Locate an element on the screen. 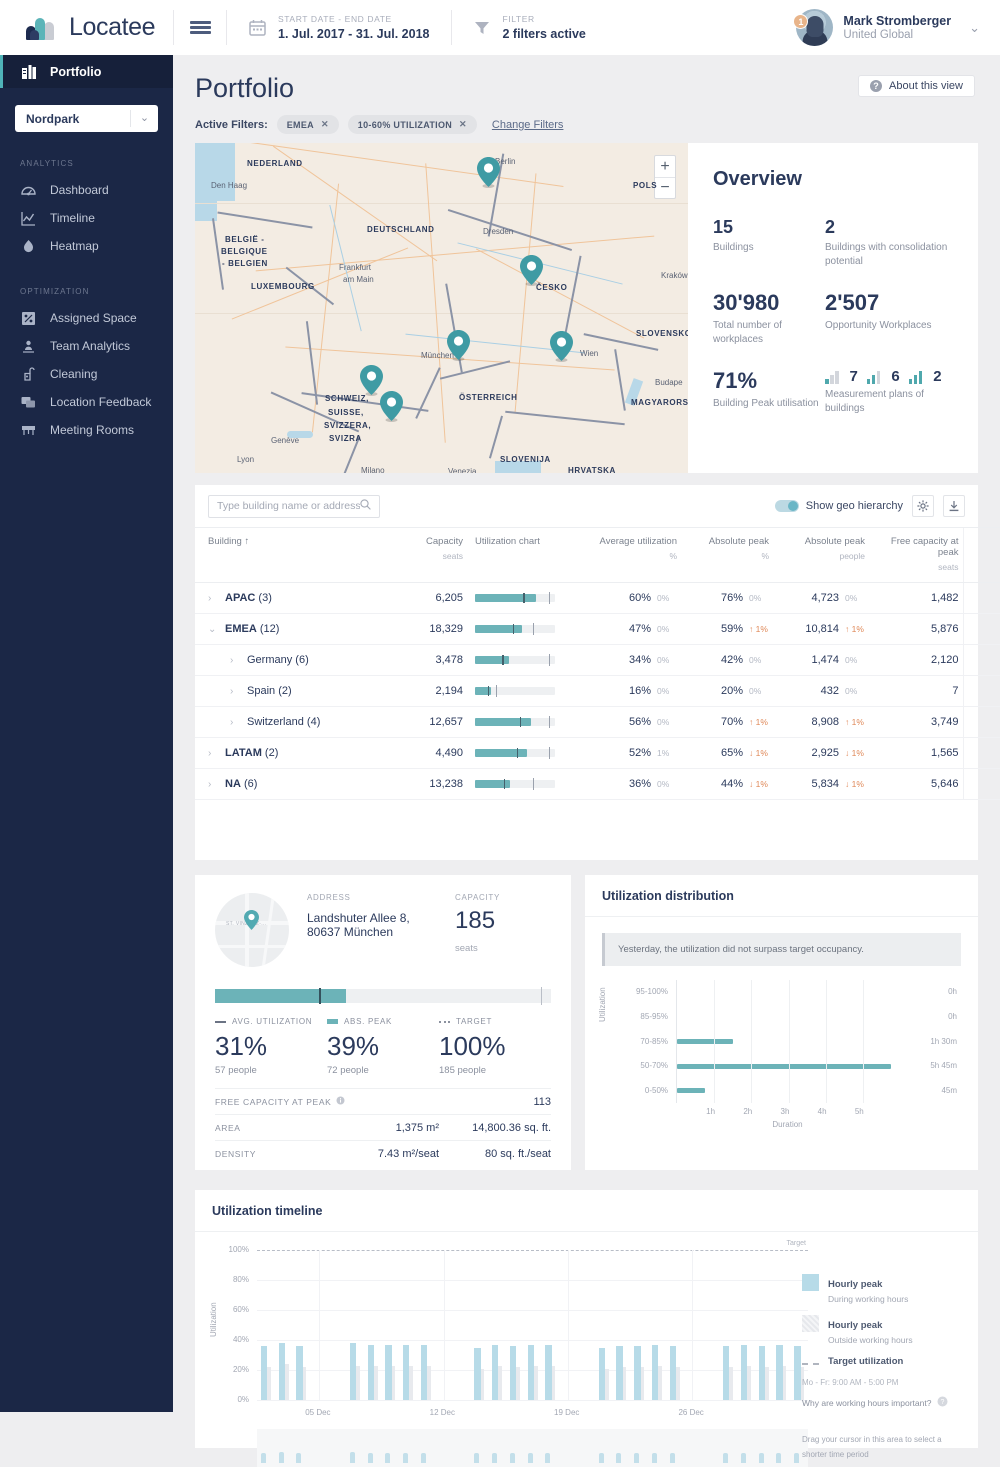 The image size is (1000, 1467). search-field is located at coordinates (294, 506).